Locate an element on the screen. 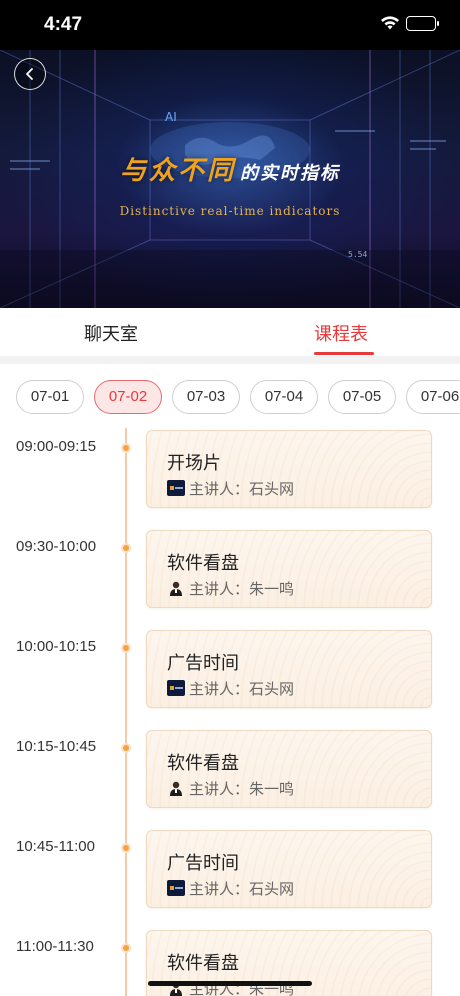 This screenshot has width=460, height=996. date-pill: 07-04 is located at coordinates (284, 397).